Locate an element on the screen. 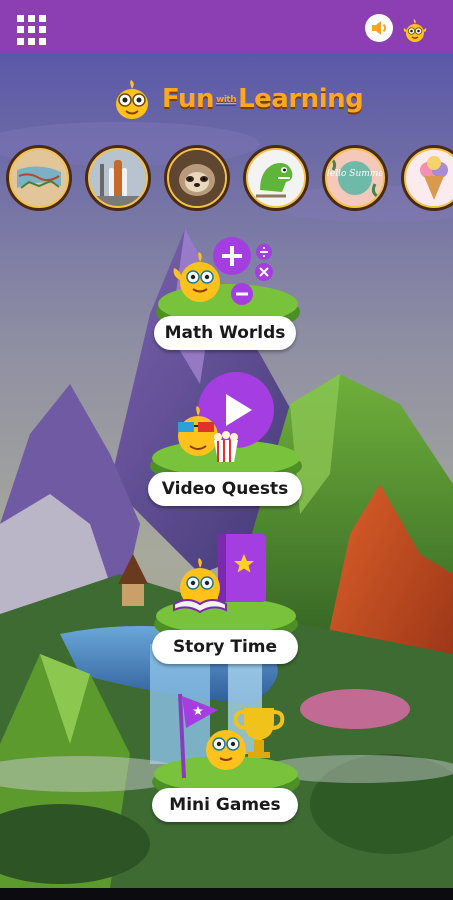 This screenshot has height=900, width=453. mini-games-card: Mini Games is located at coordinates (228, 761).